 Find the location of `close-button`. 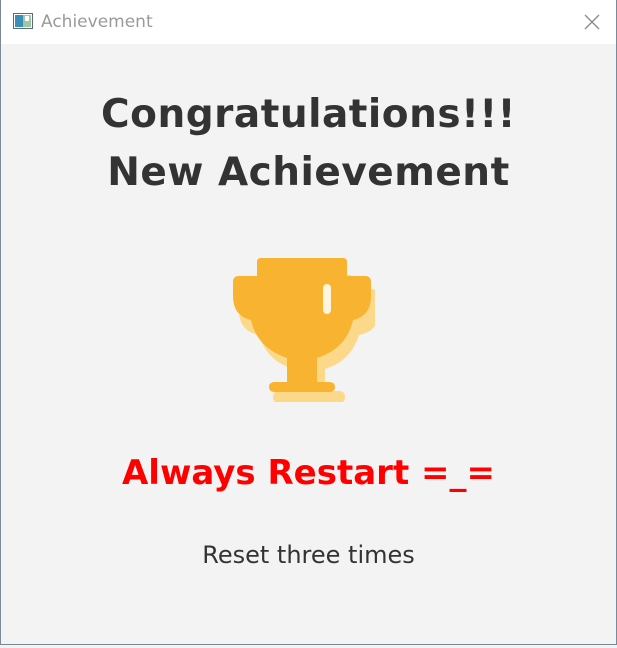

close-button is located at coordinates (592, 22).